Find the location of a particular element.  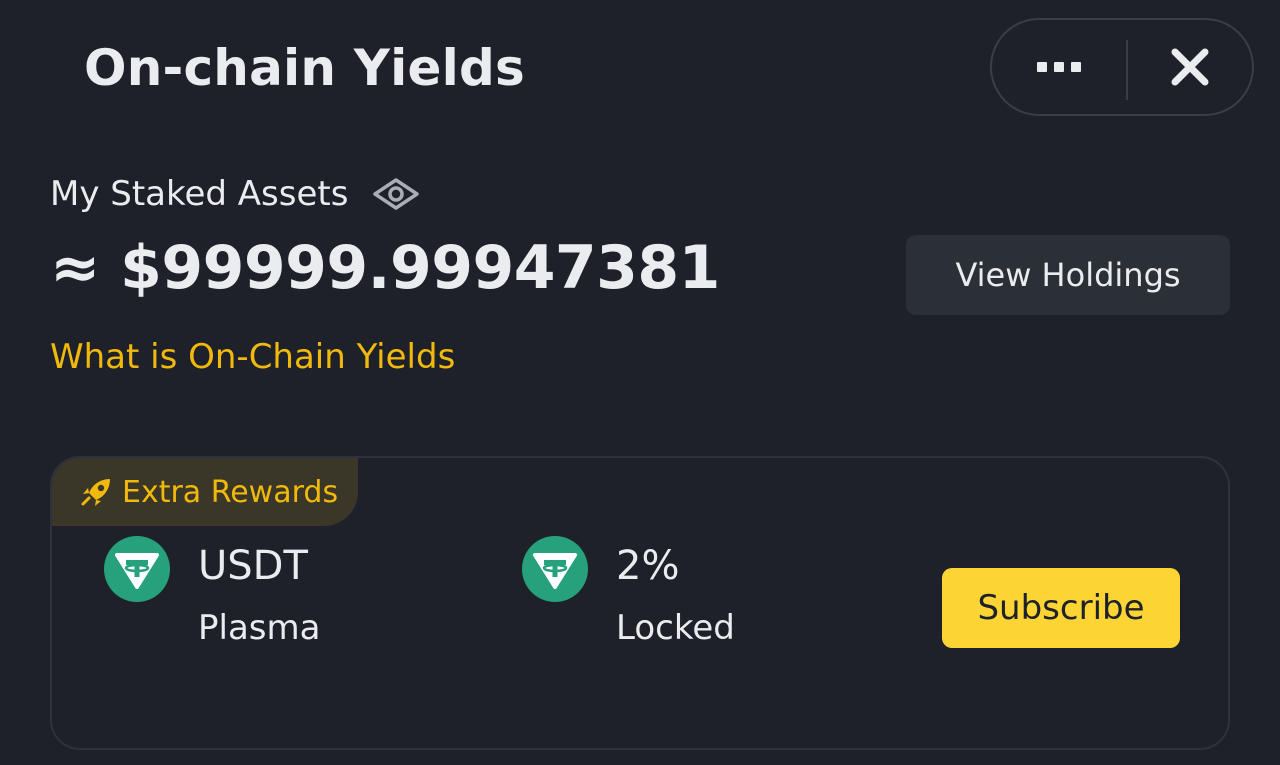

asset-text: USDT Plasma is located at coordinates (259, 596).